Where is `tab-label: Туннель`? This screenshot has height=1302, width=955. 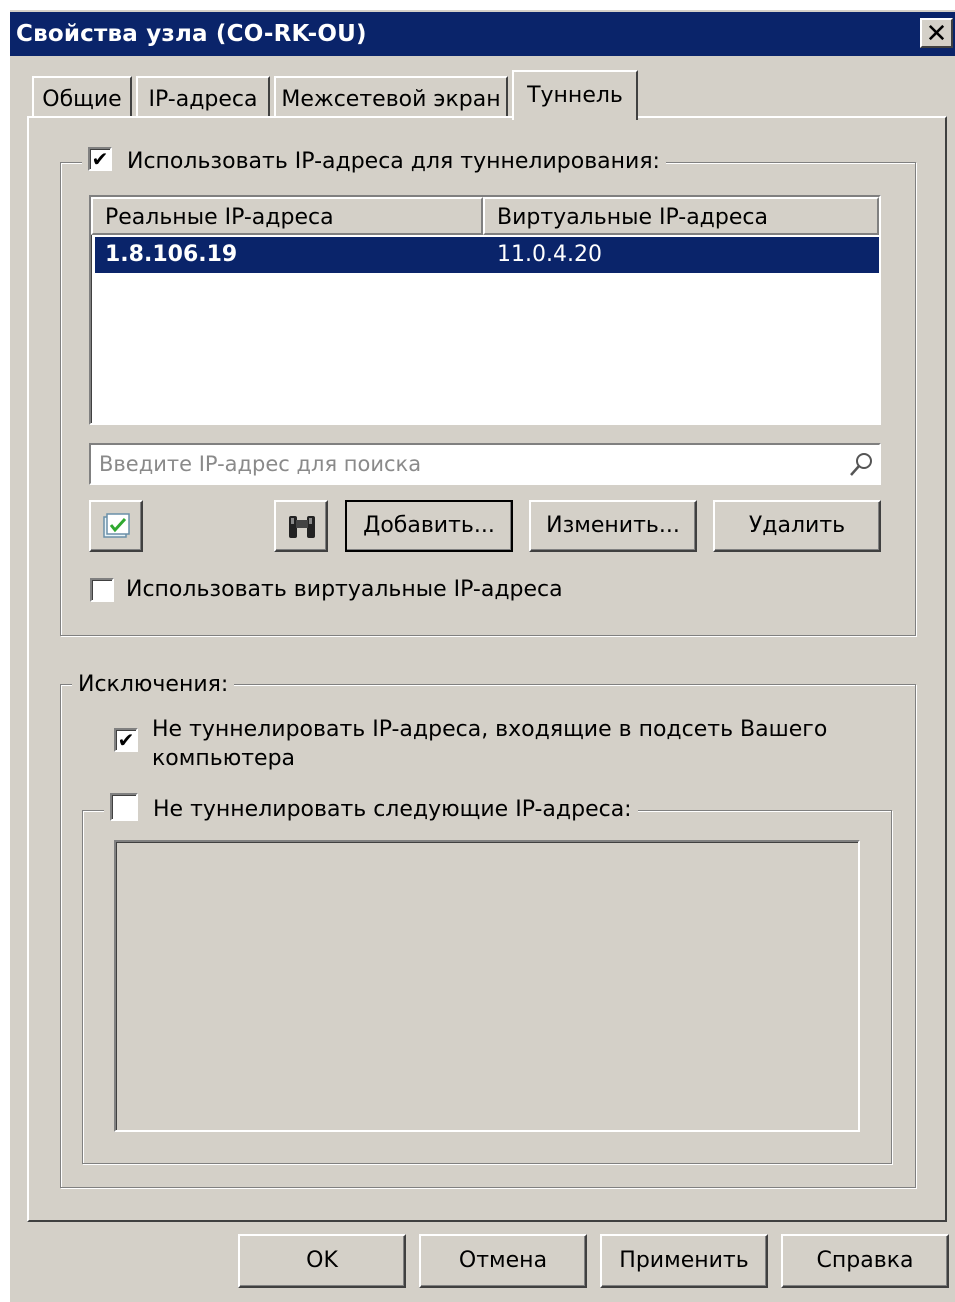 tab-label: Туннель is located at coordinates (575, 95).